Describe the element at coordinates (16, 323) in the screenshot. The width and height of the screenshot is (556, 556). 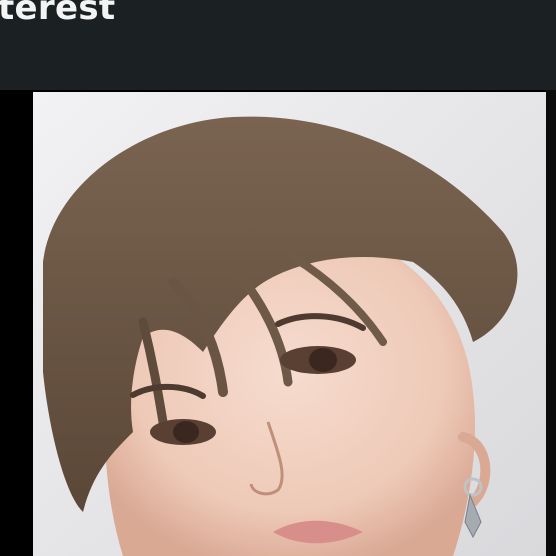
I see `left-margin` at that location.